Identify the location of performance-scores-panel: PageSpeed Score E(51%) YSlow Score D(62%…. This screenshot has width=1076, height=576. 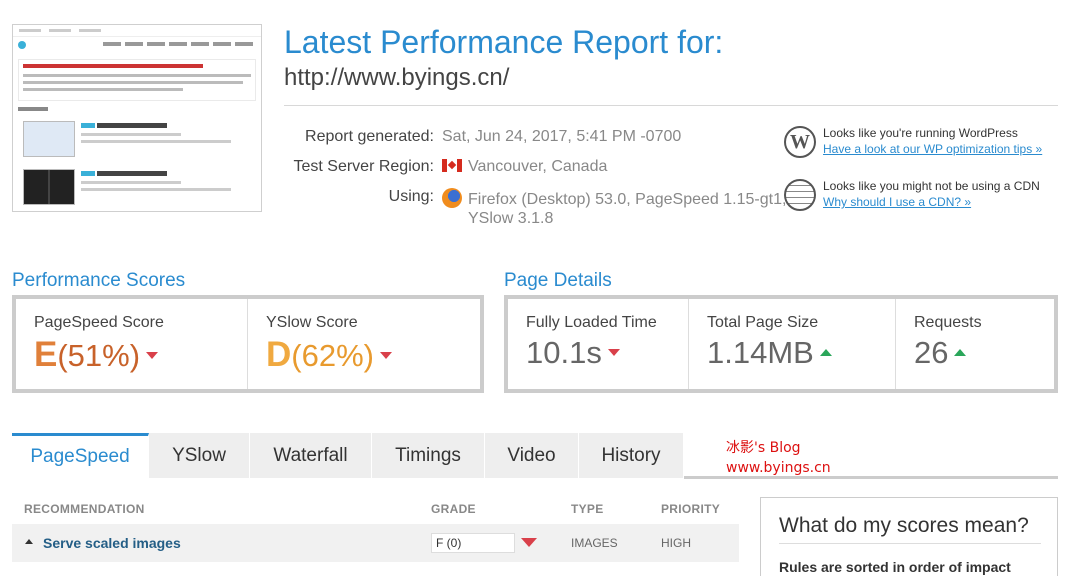
(248, 344).